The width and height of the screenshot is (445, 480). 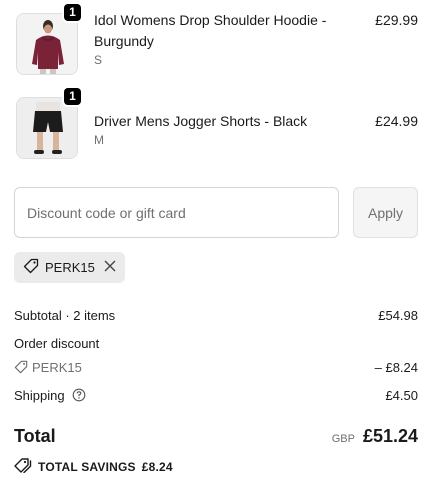 What do you see at coordinates (401, 395) in the screenshot?
I see `shipping-value: £4.50` at bounding box center [401, 395].